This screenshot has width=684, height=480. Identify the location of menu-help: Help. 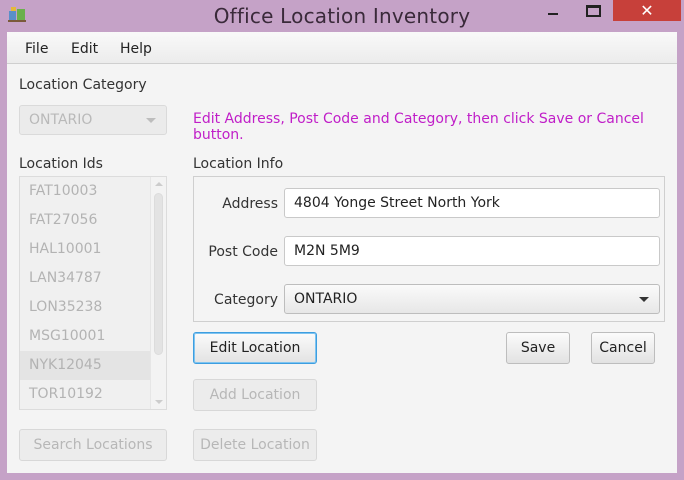
(136, 49).